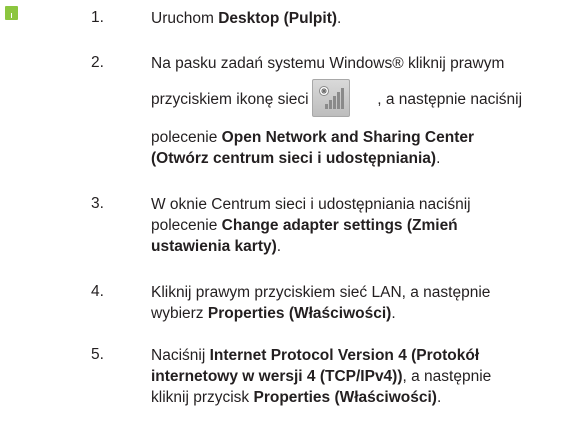 This screenshot has width=578, height=422. Describe the element at coordinates (97, 17) in the screenshot. I see `step-number: 1.` at that location.